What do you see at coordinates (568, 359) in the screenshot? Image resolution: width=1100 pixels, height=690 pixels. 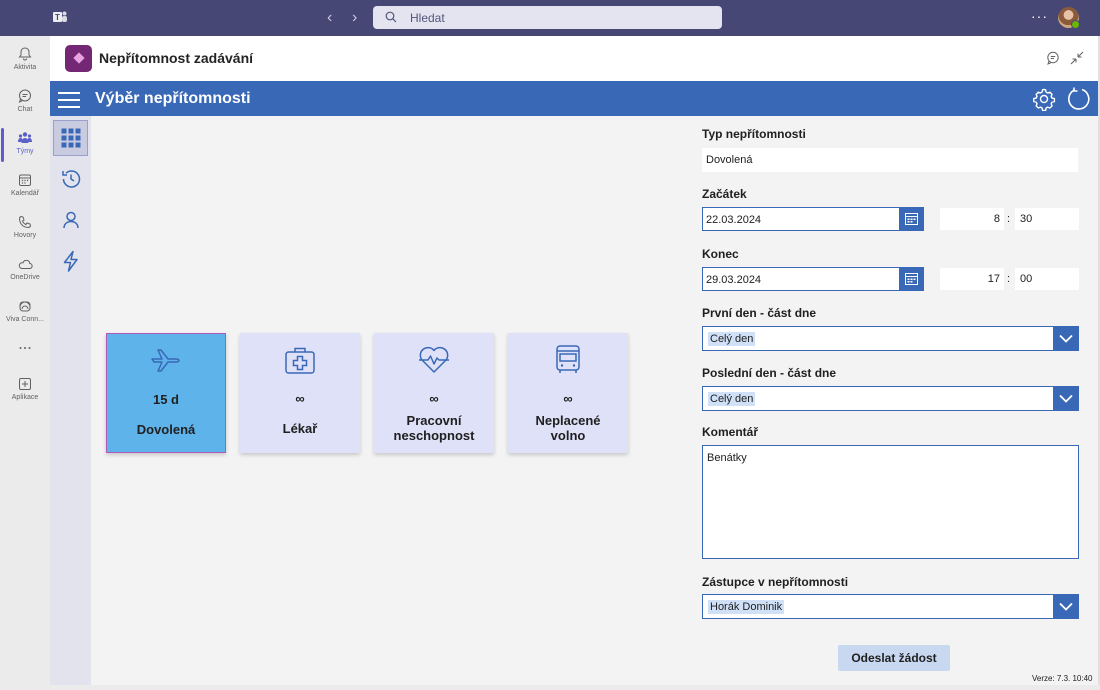 I see `bus-icon` at bounding box center [568, 359].